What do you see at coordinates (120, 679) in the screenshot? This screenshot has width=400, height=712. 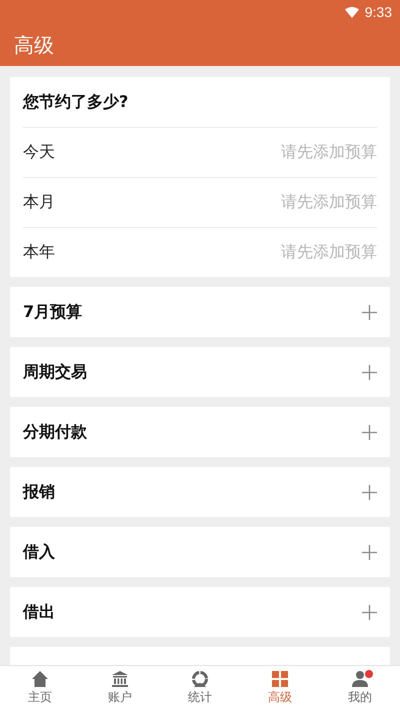 I see `bank-icon` at bounding box center [120, 679].